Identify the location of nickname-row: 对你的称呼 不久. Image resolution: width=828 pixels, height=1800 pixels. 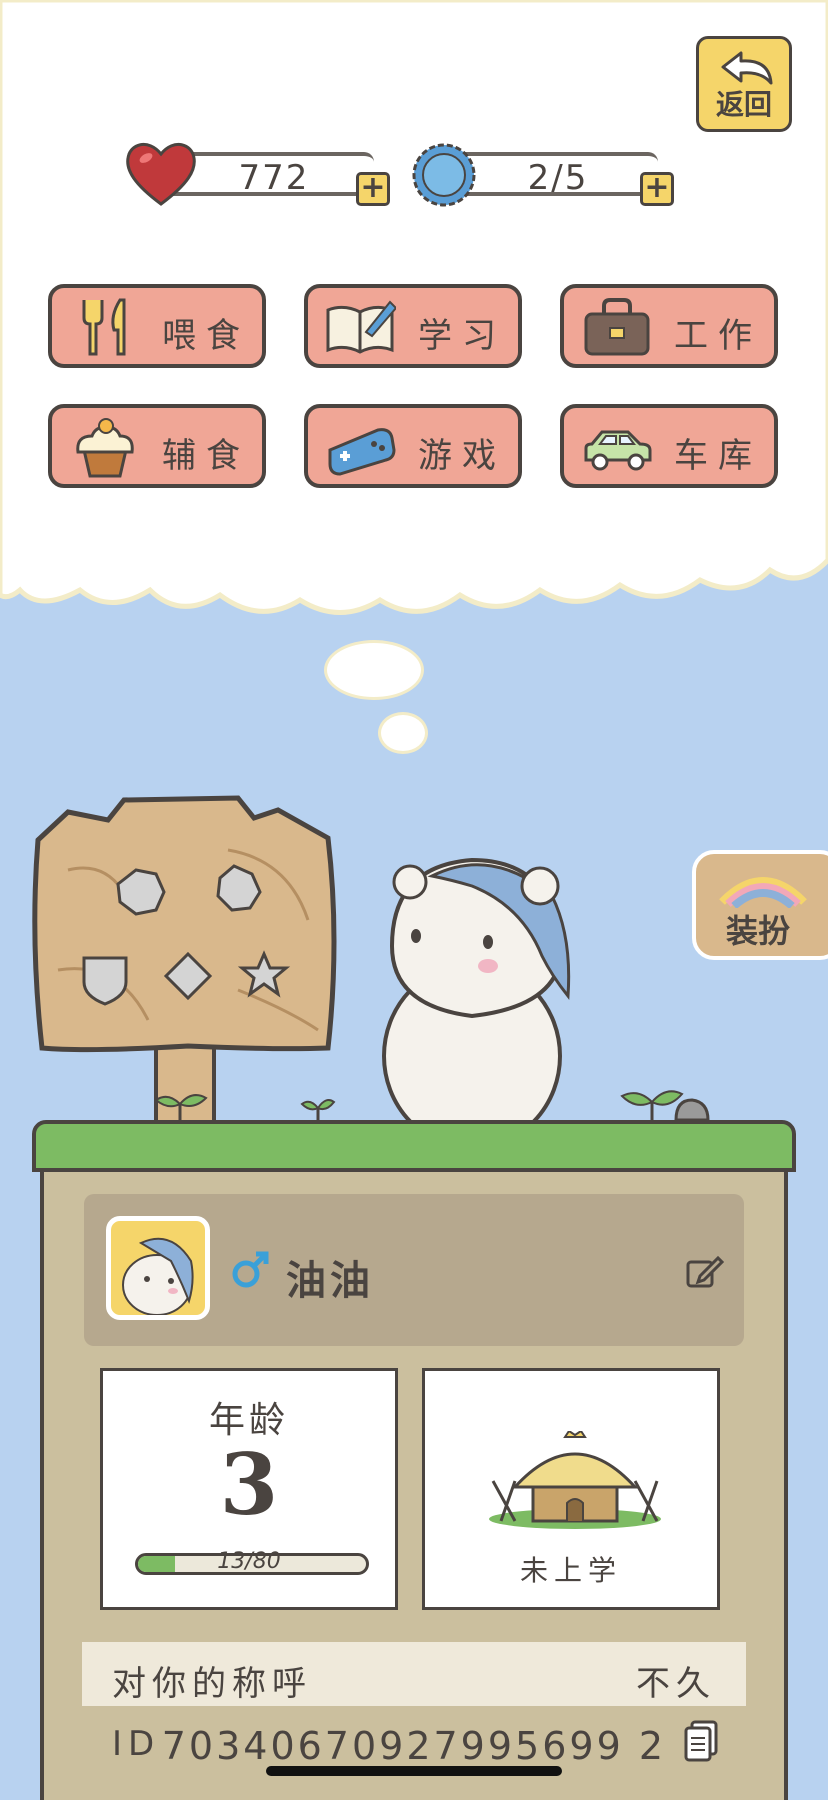
(414, 1674).